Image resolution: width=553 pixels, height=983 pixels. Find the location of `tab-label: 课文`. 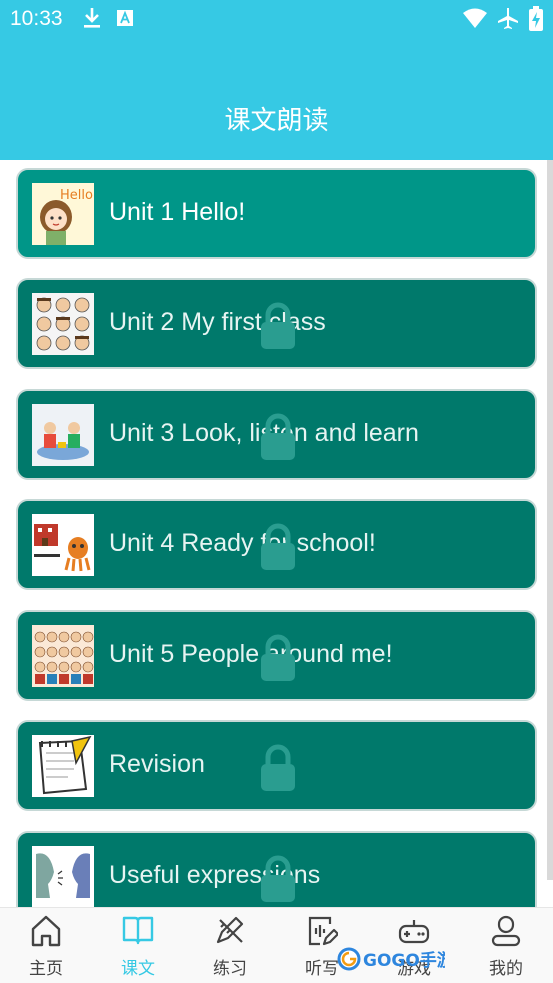

tab-label: 课文 is located at coordinates (138, 969).